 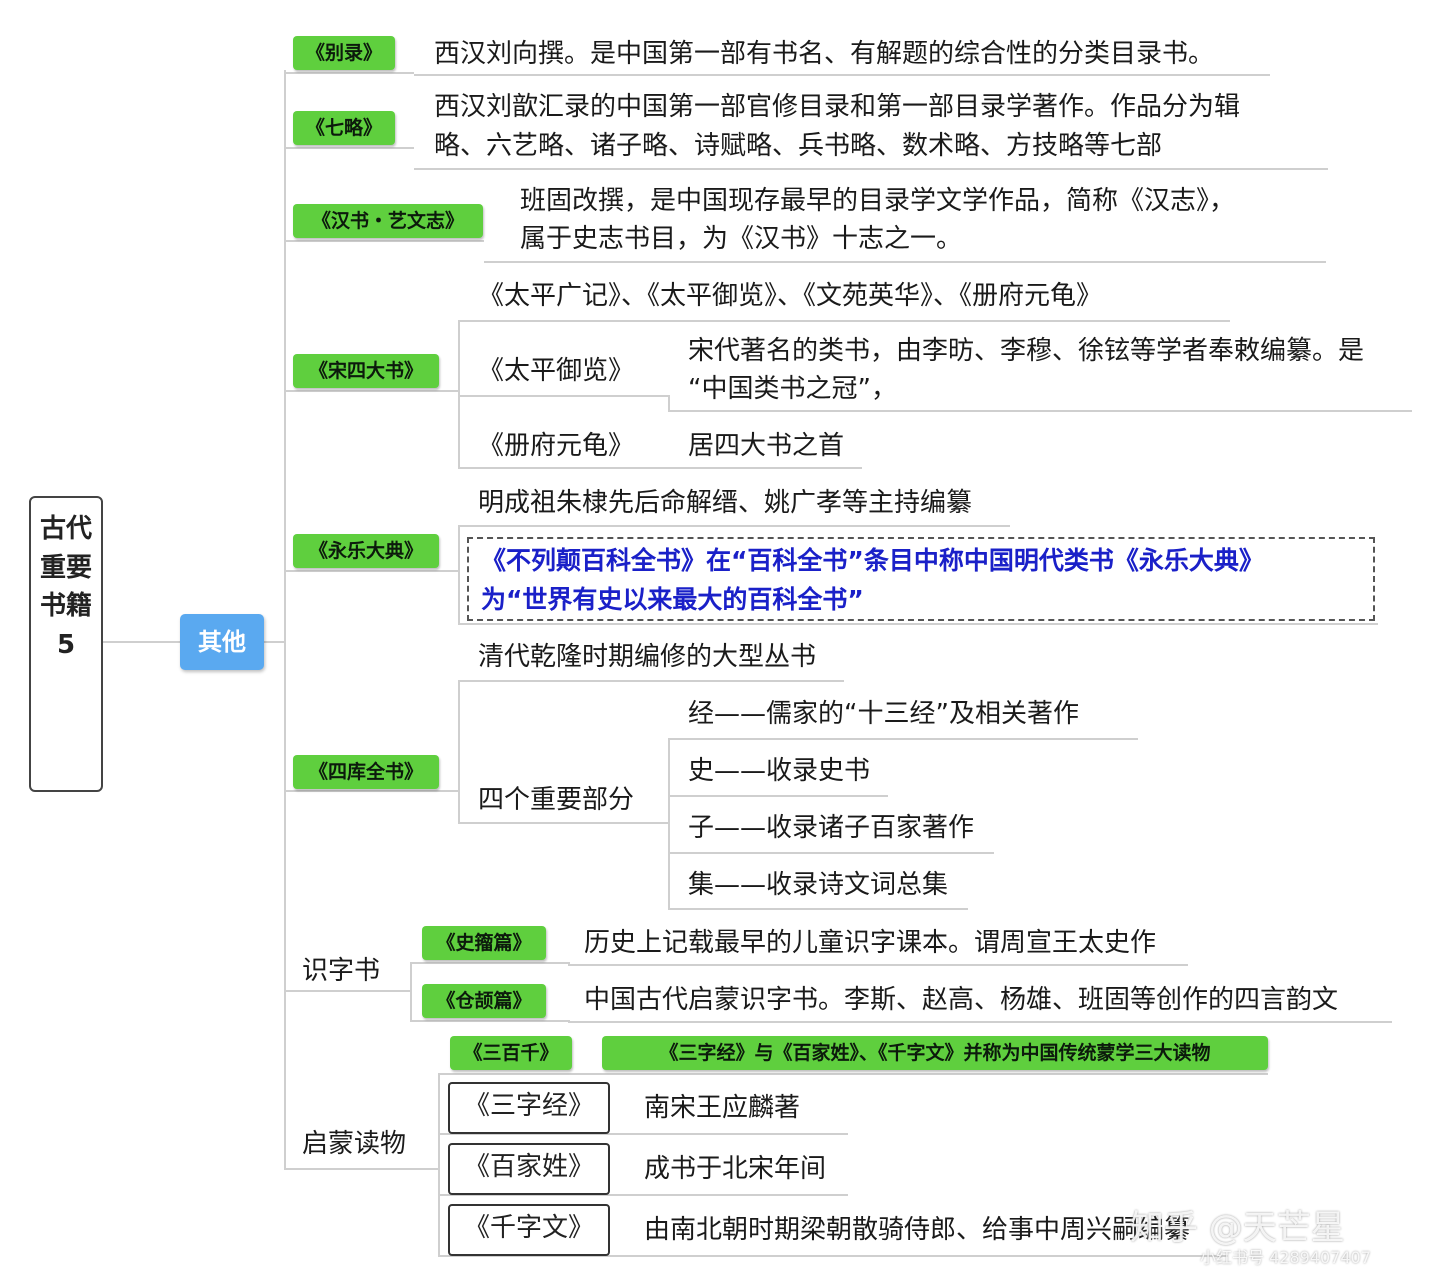 What do you see at coordinates (837, 107) in the screenshot?
I see `qilue-desc-line1: 西汉刘歆汇录的中国第一部官修目录和第一部目录学著作。作品分为辑` at bounding box center [837, 107].